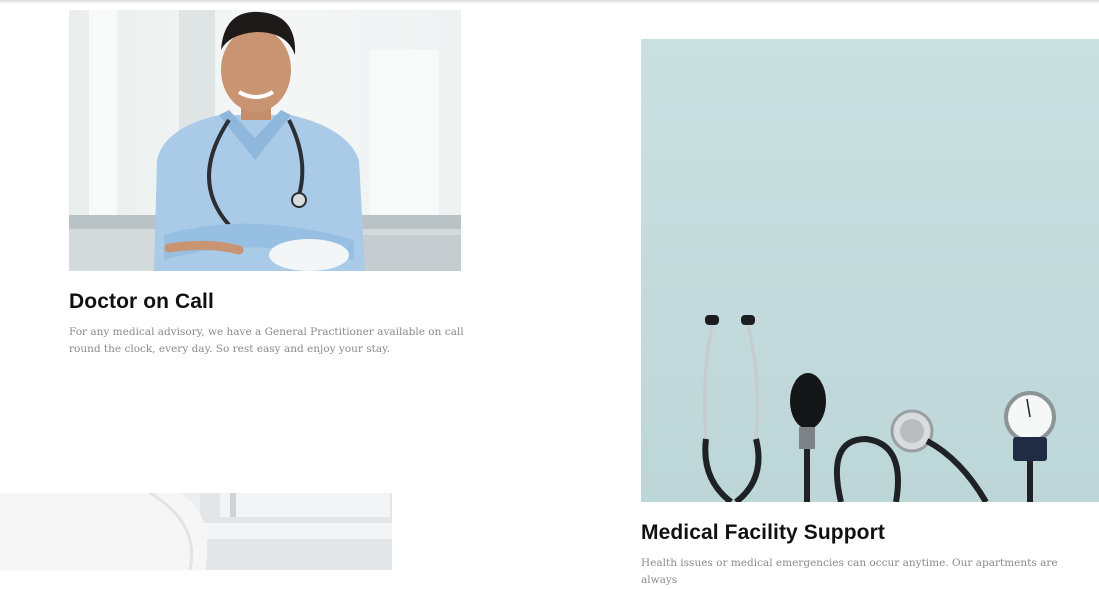  I want to click on medical-consultation-photo, so click(196, 531).